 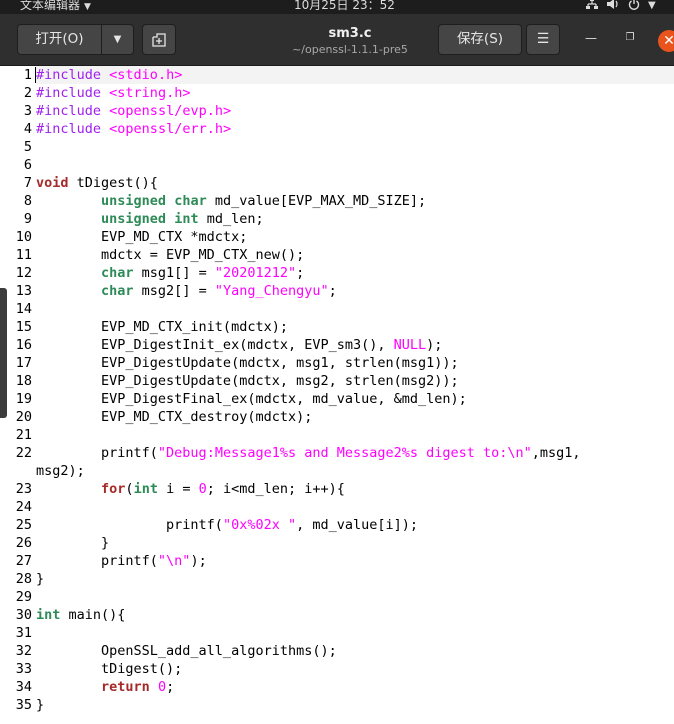 What do you see at coordinates (23, 273) in the screenshot?
I see `line-number: 12` at bounding box center [23, 273].